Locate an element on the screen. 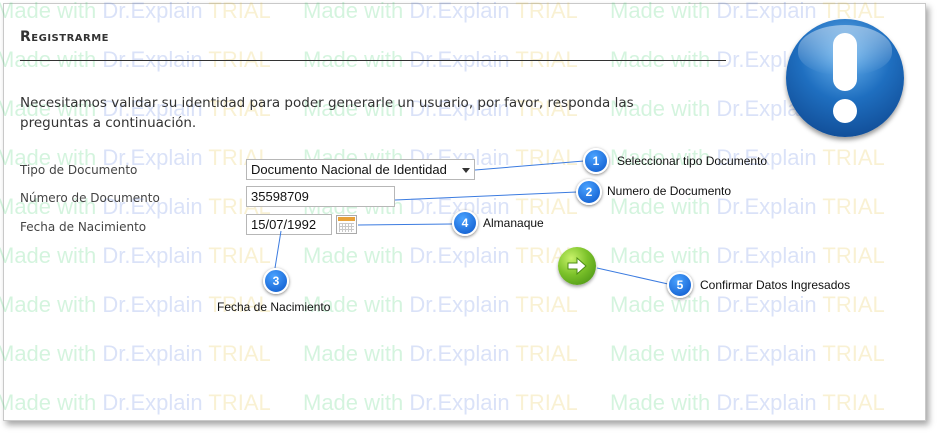 This screenshot has width=939, height=435. callout-text-2: Numero de Documento is located at coordinates (669, 191).